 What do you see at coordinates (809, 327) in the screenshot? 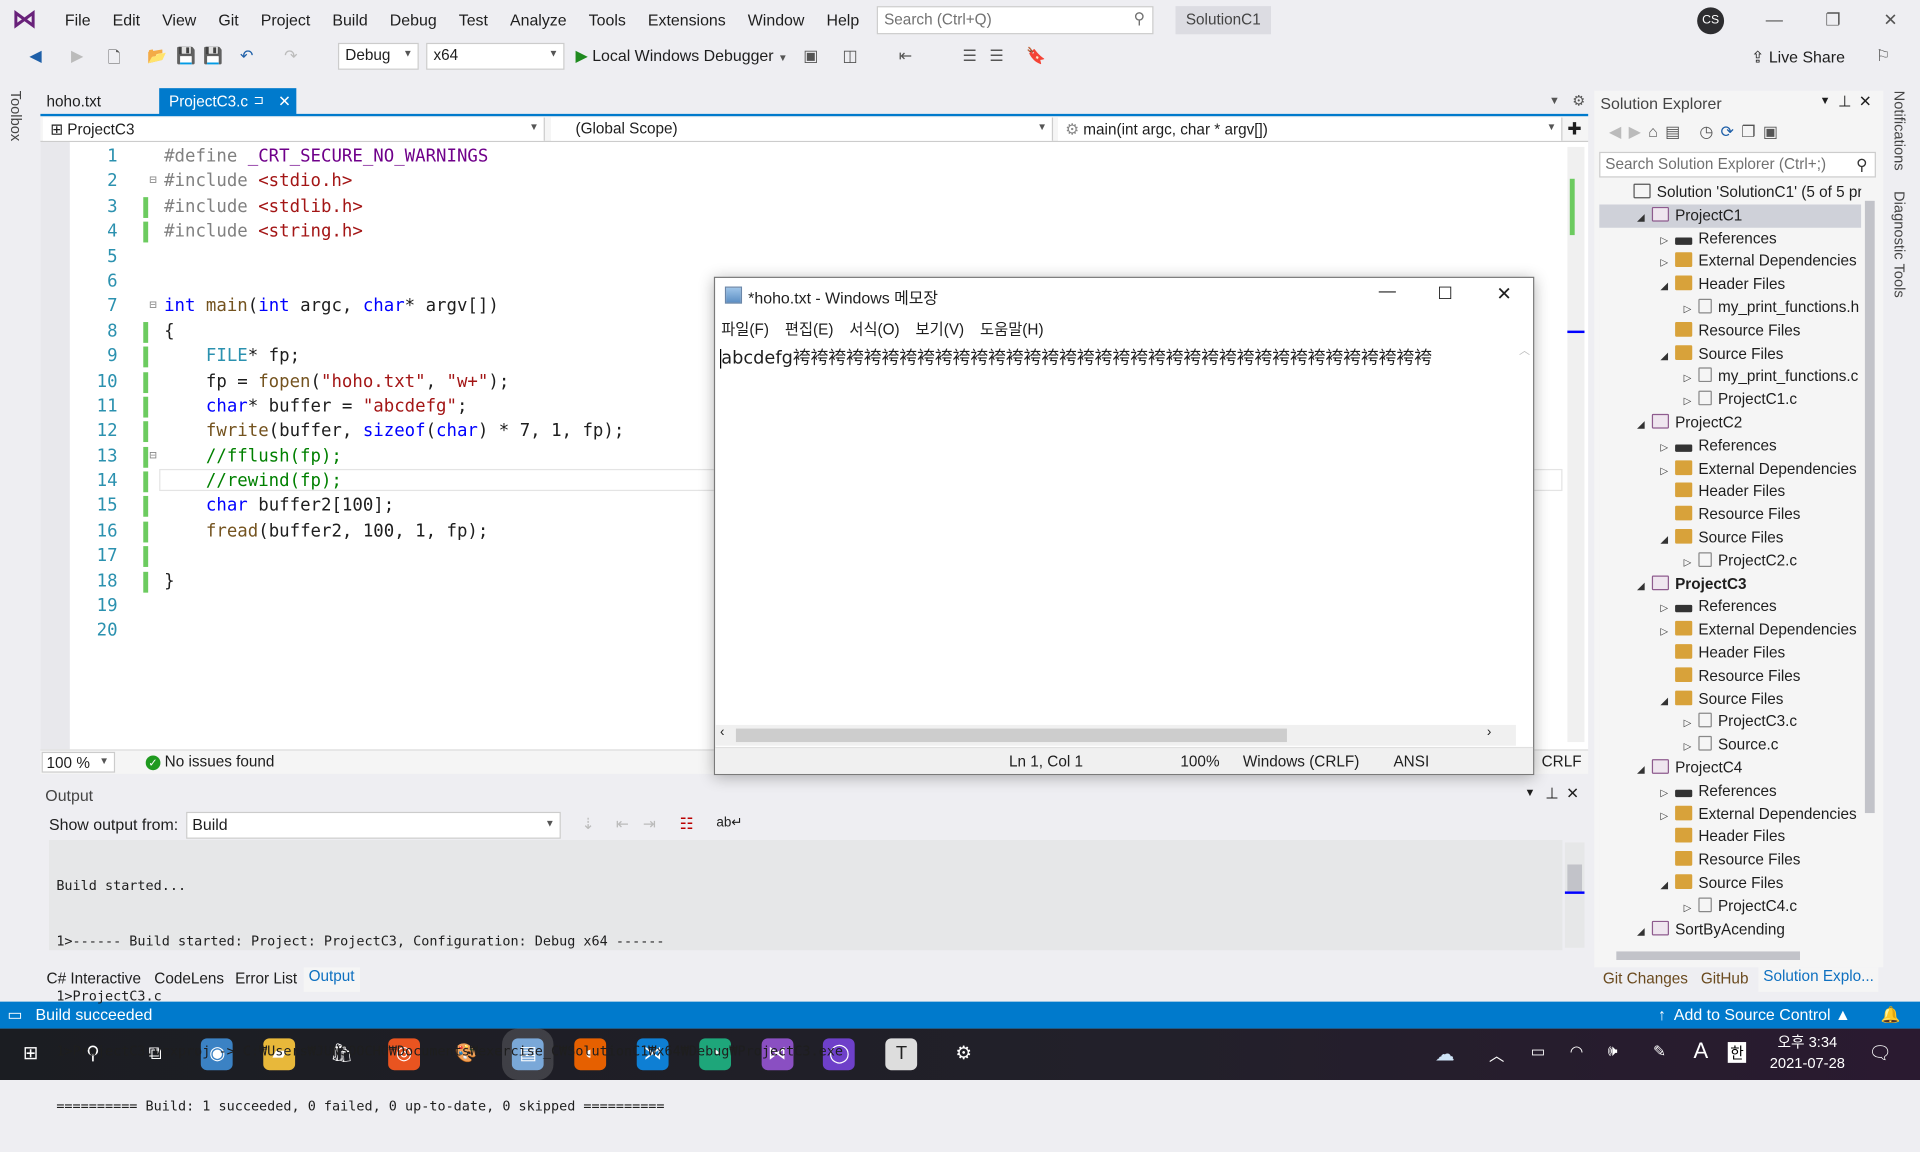
I see `notepad-menu-item: 편집(E)` at bounding box center [809, 327].